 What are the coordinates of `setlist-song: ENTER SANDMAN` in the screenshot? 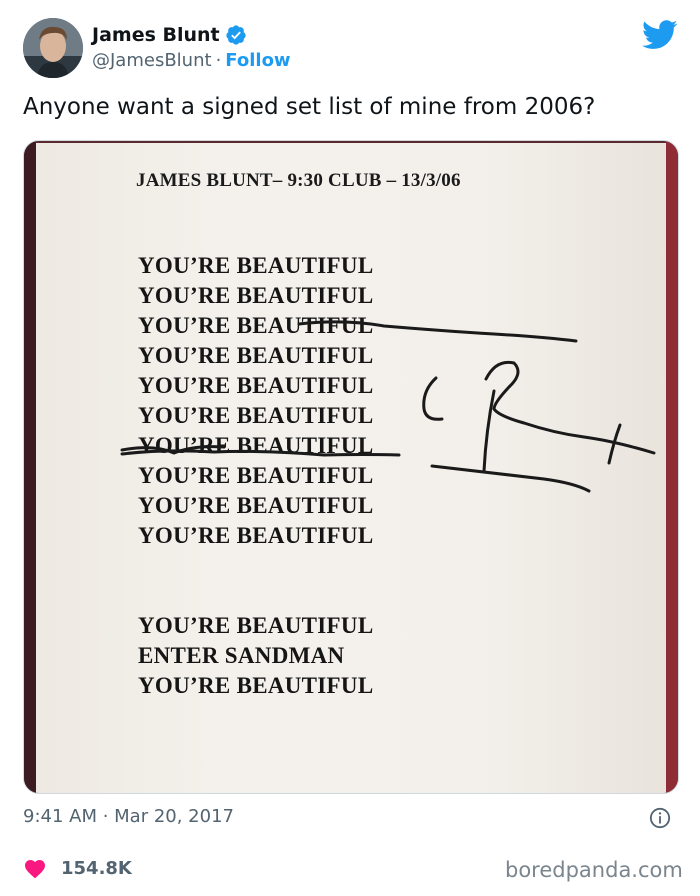 It's located at (241, 655).